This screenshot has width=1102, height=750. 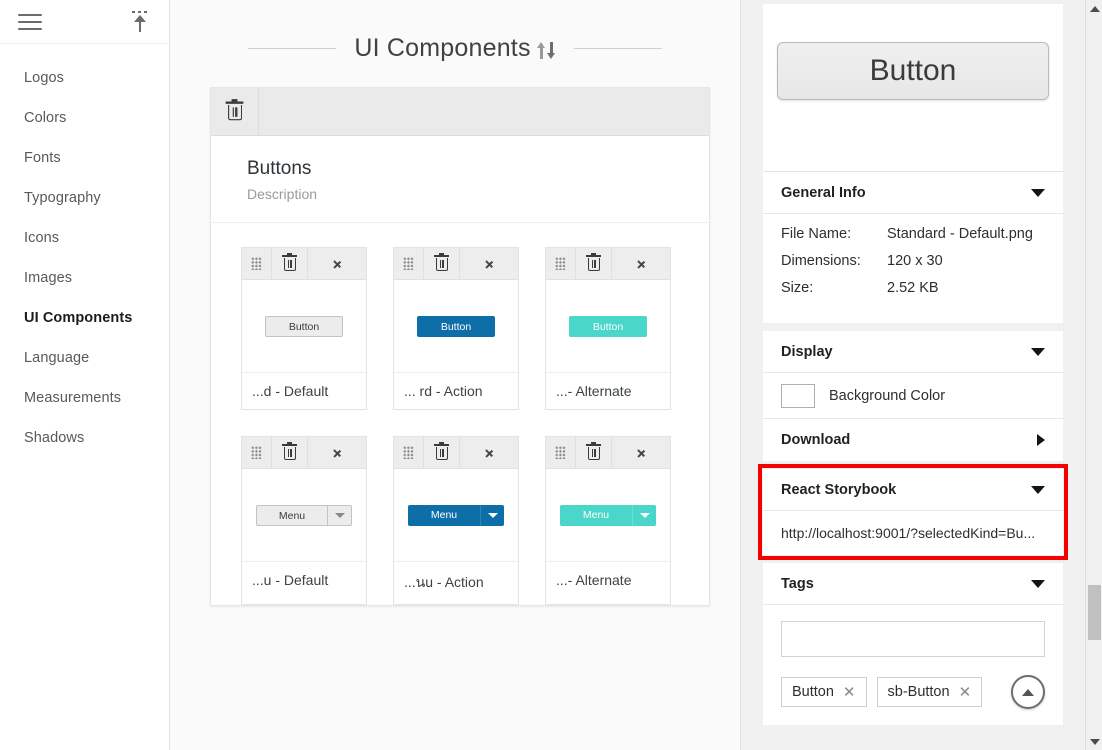 I want to click on sidebar-item-images: Images, so click(x=84, y=278).